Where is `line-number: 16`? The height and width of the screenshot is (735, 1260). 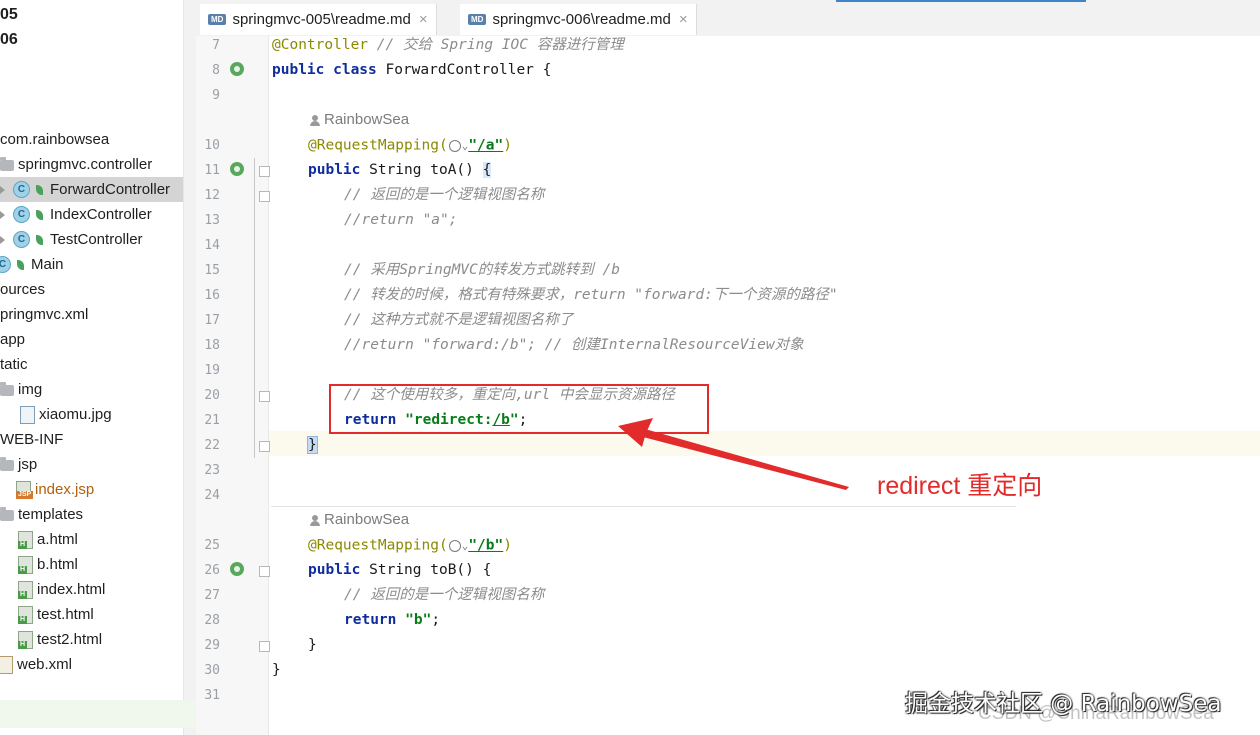
line-number: 16 is located at coordinates (212, 295).